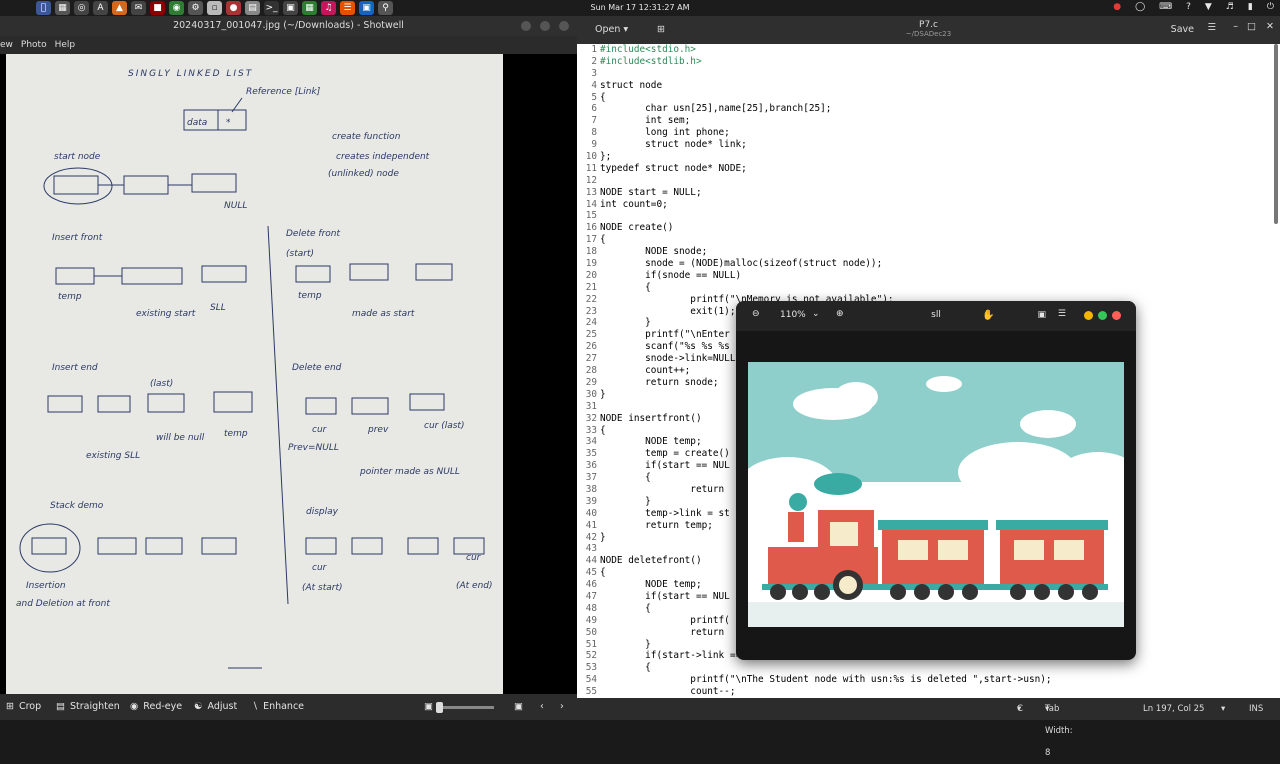 The image size is (1280, 764). I want to click on chevron-right-icon: ›, so click(562, 706).